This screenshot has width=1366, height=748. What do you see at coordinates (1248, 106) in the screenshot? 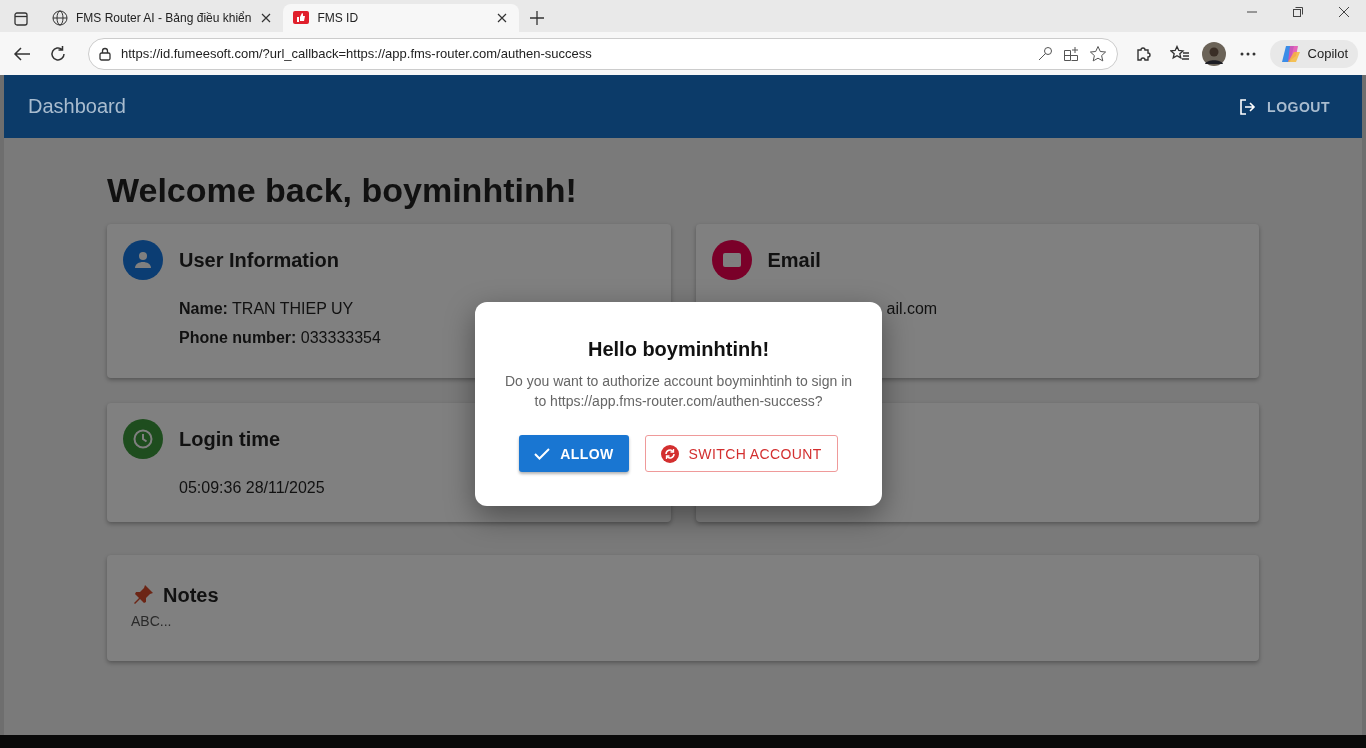
I see `logout-icon` at bounding box center [1248, 106].